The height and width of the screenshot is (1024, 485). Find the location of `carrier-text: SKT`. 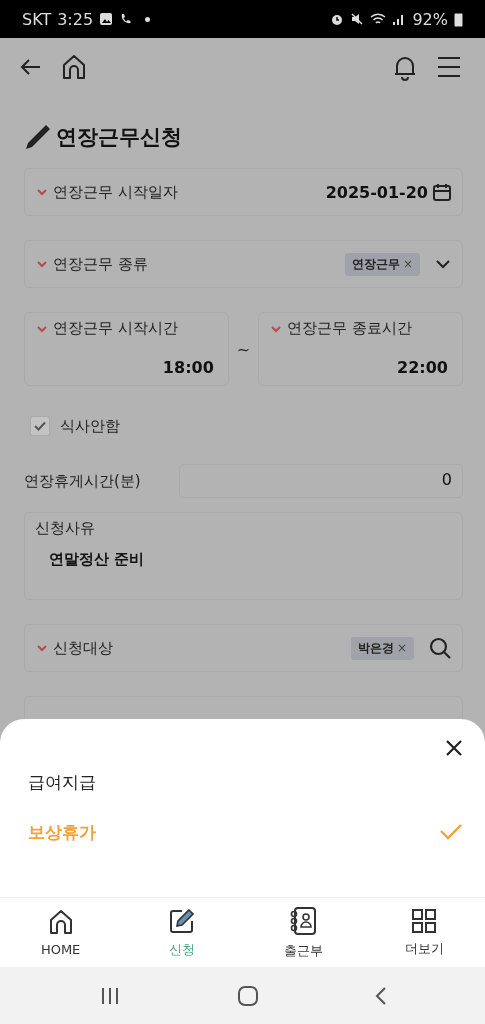

carrier-text: SKT is located at coordinates (37, 19).